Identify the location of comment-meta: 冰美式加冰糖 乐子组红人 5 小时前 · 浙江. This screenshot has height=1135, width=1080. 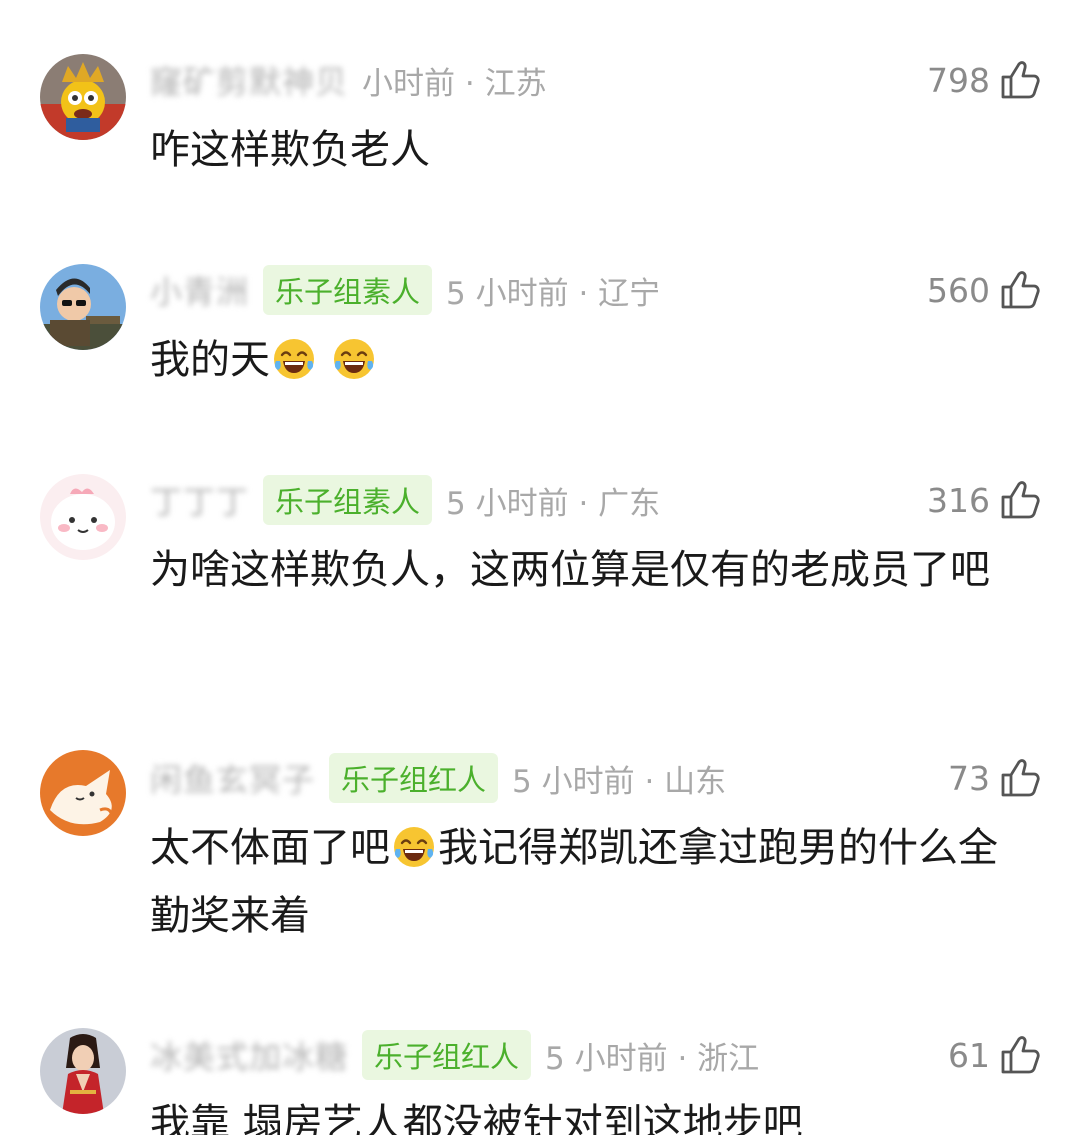
(454, 1055).